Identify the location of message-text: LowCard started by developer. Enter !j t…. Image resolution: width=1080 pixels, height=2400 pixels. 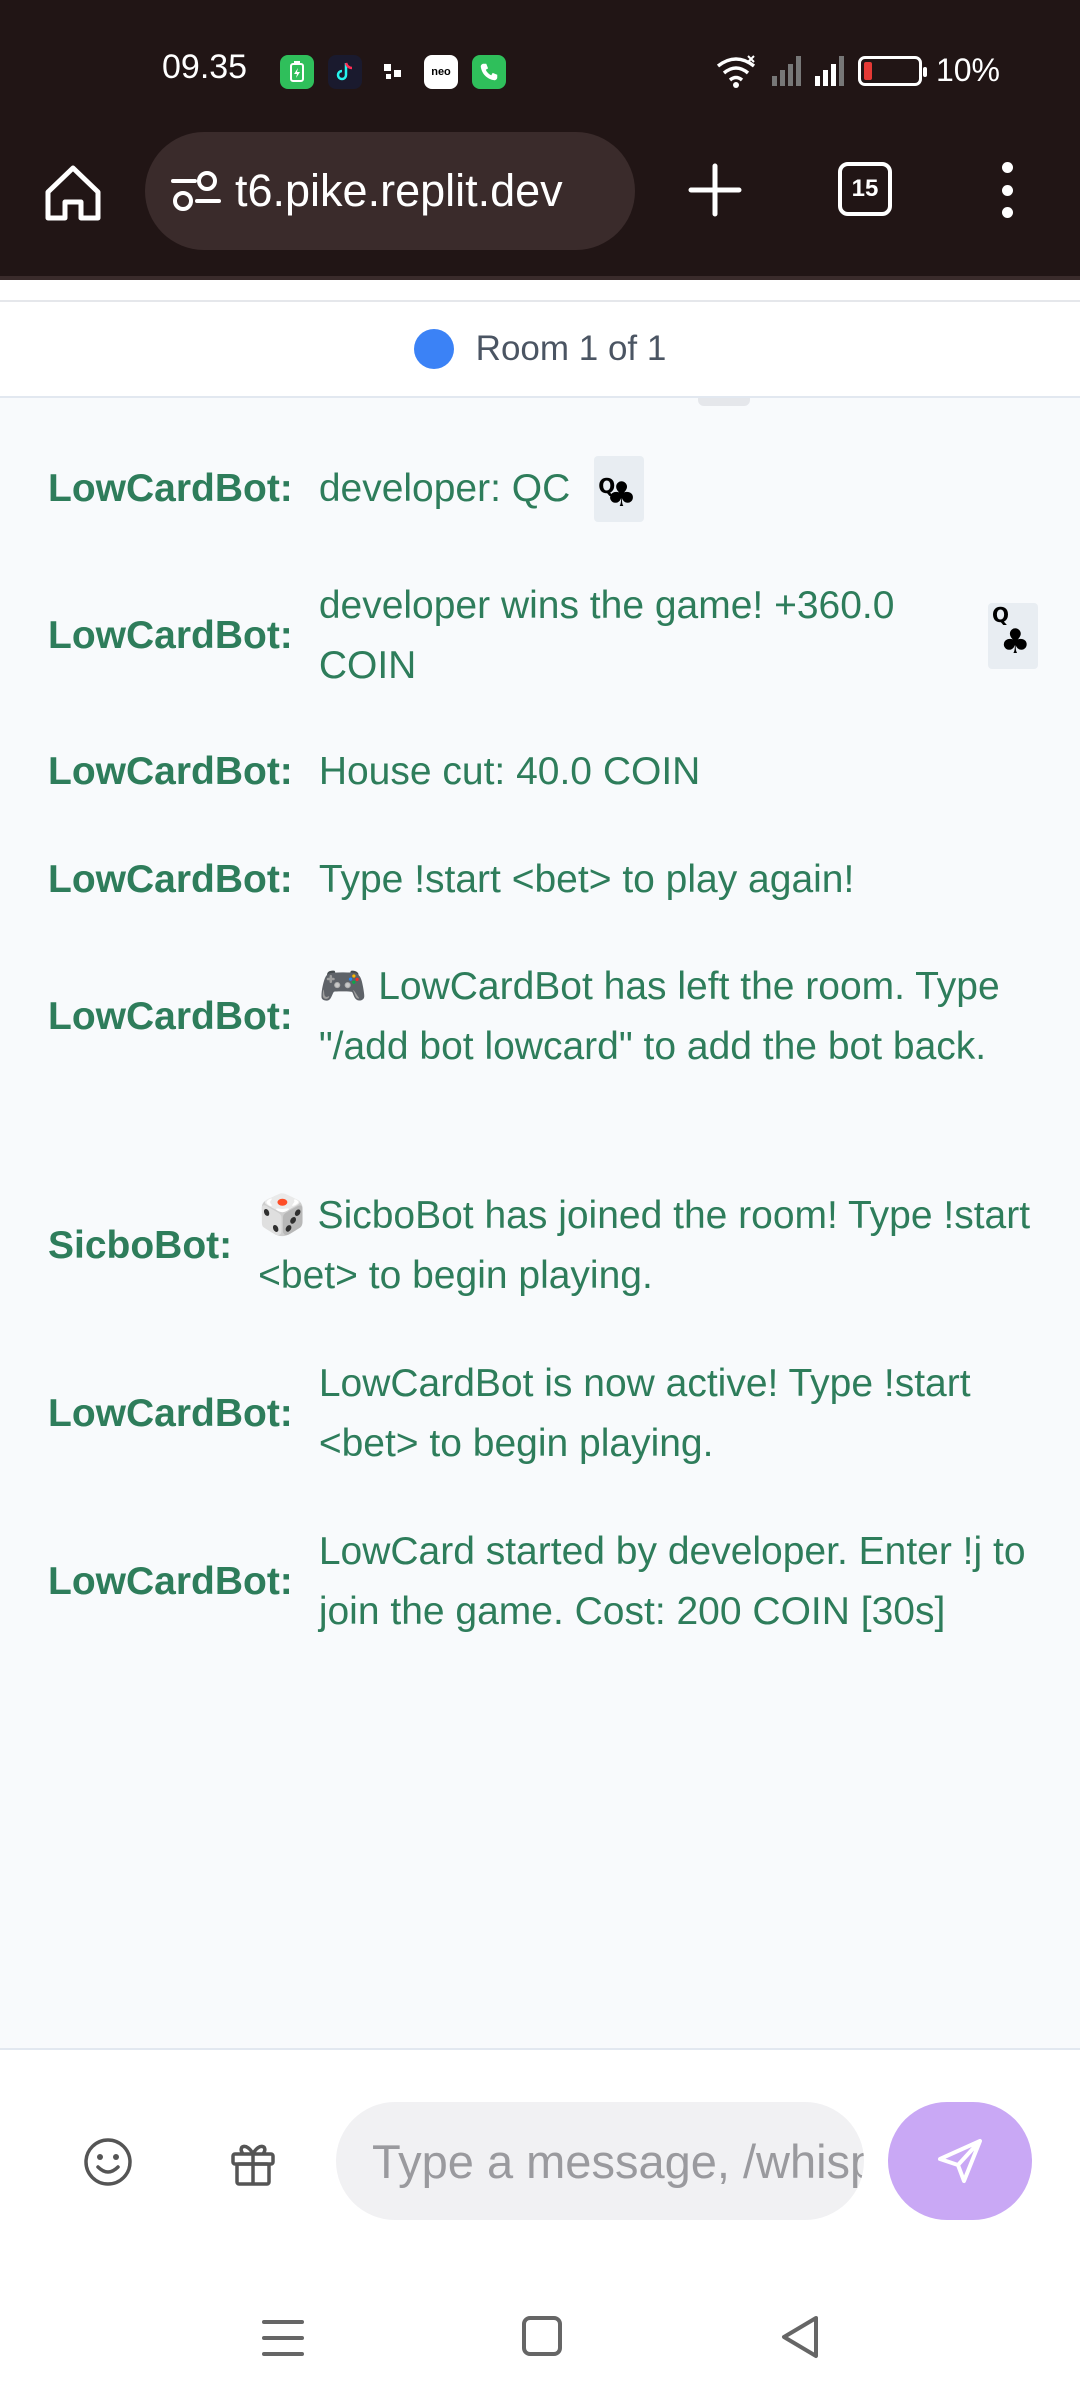
(672, 1581).